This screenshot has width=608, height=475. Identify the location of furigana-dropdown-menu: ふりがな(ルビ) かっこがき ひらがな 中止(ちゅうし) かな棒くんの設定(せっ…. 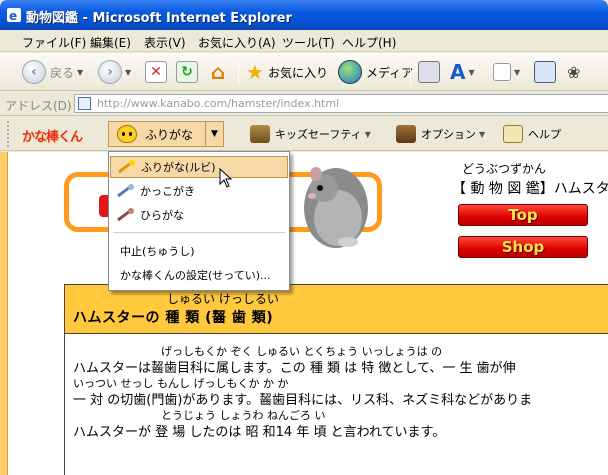
(199, 221).